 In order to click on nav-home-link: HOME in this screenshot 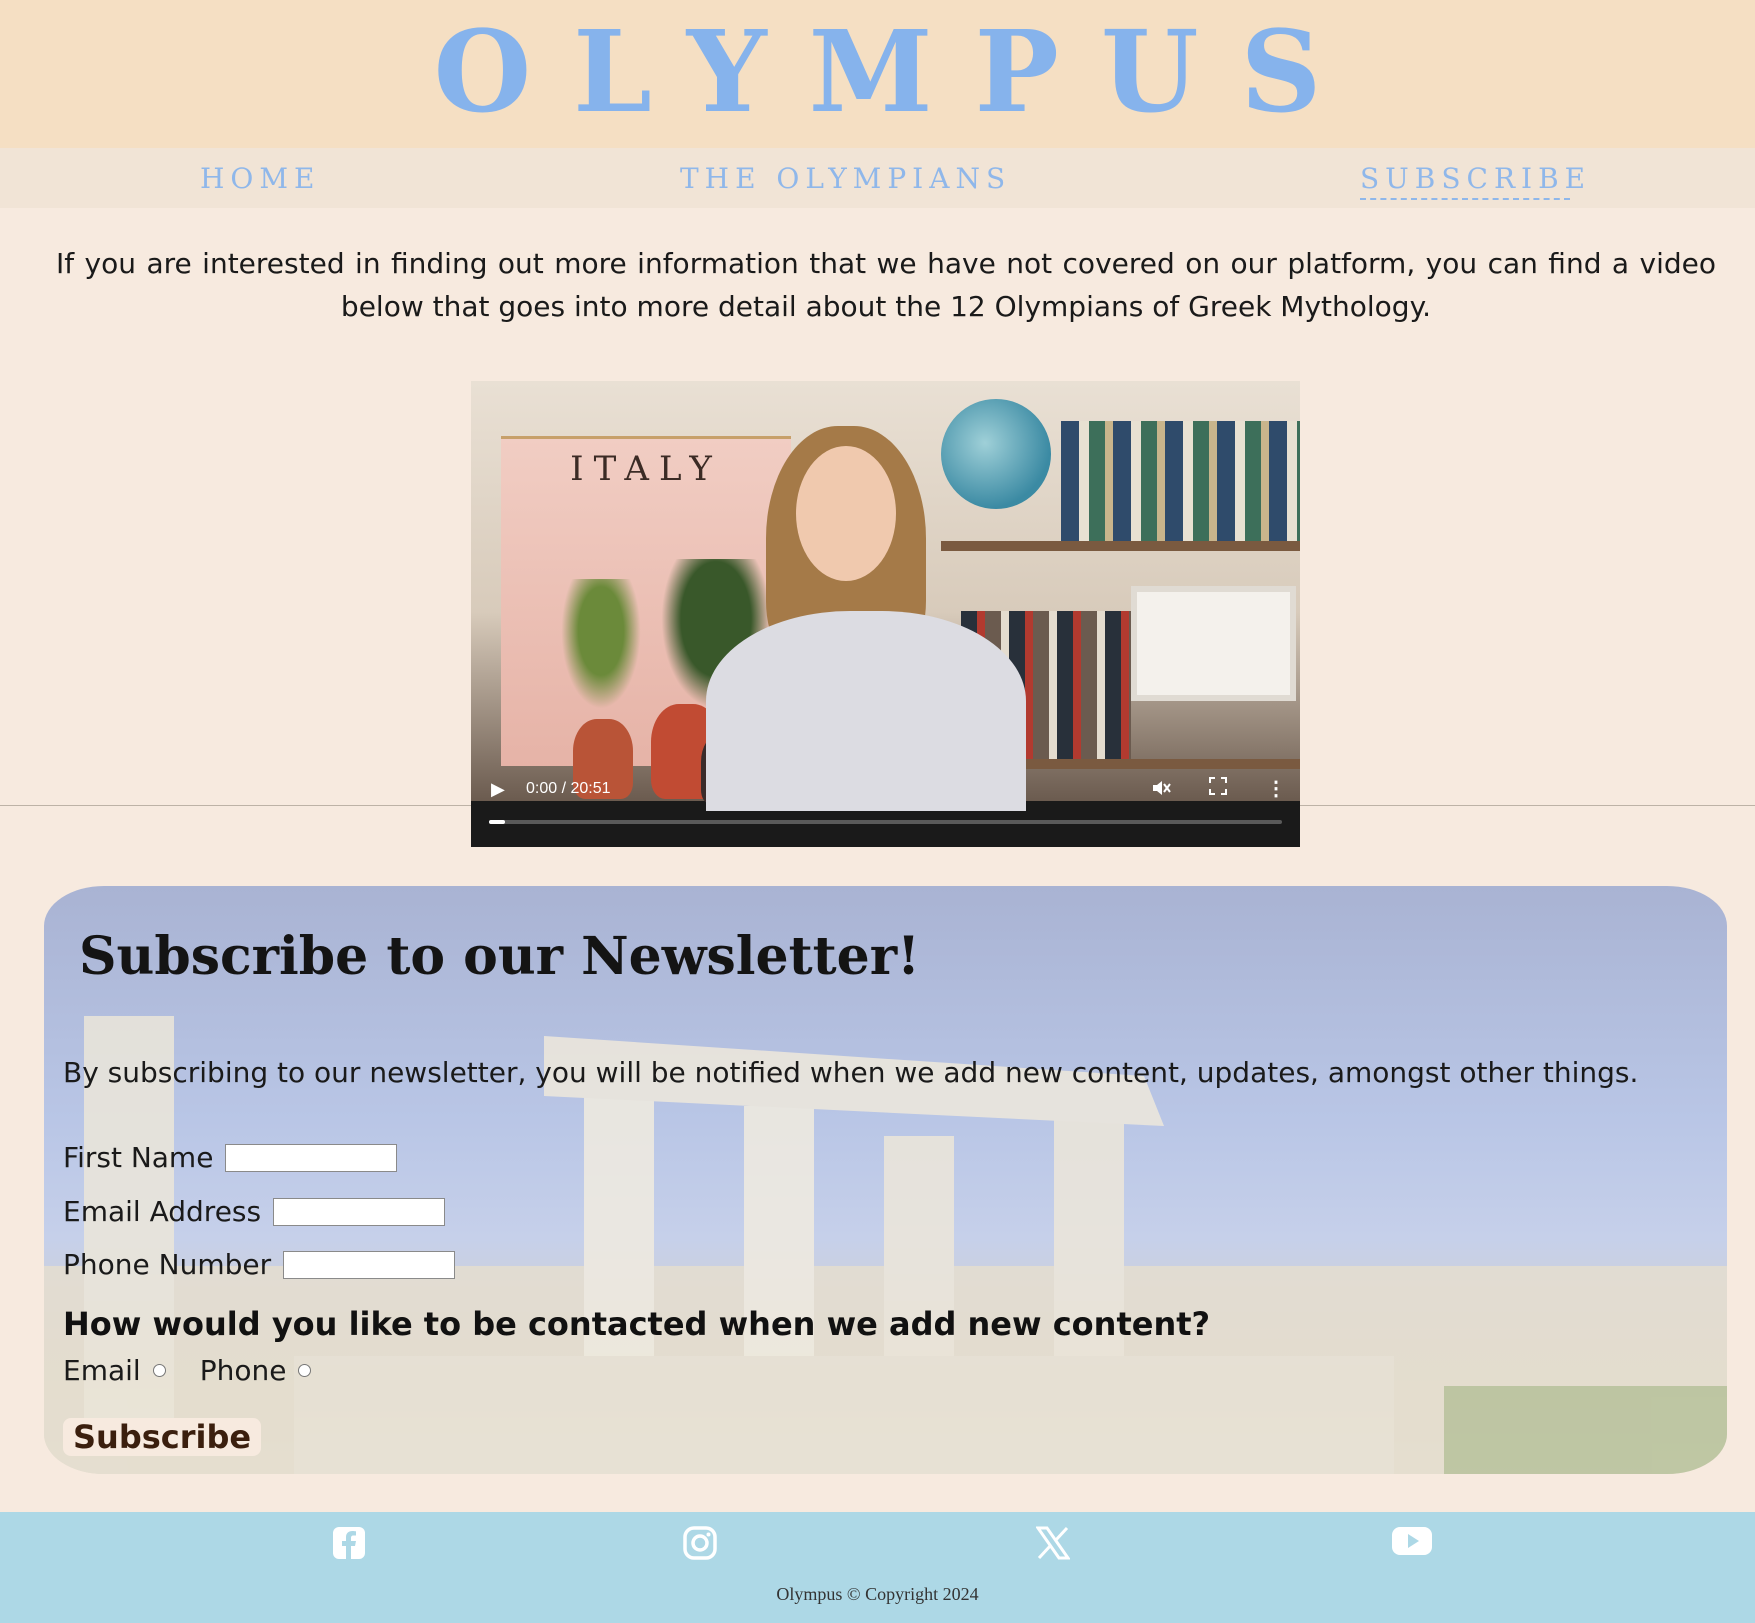, I will do `click(260, 179)`.